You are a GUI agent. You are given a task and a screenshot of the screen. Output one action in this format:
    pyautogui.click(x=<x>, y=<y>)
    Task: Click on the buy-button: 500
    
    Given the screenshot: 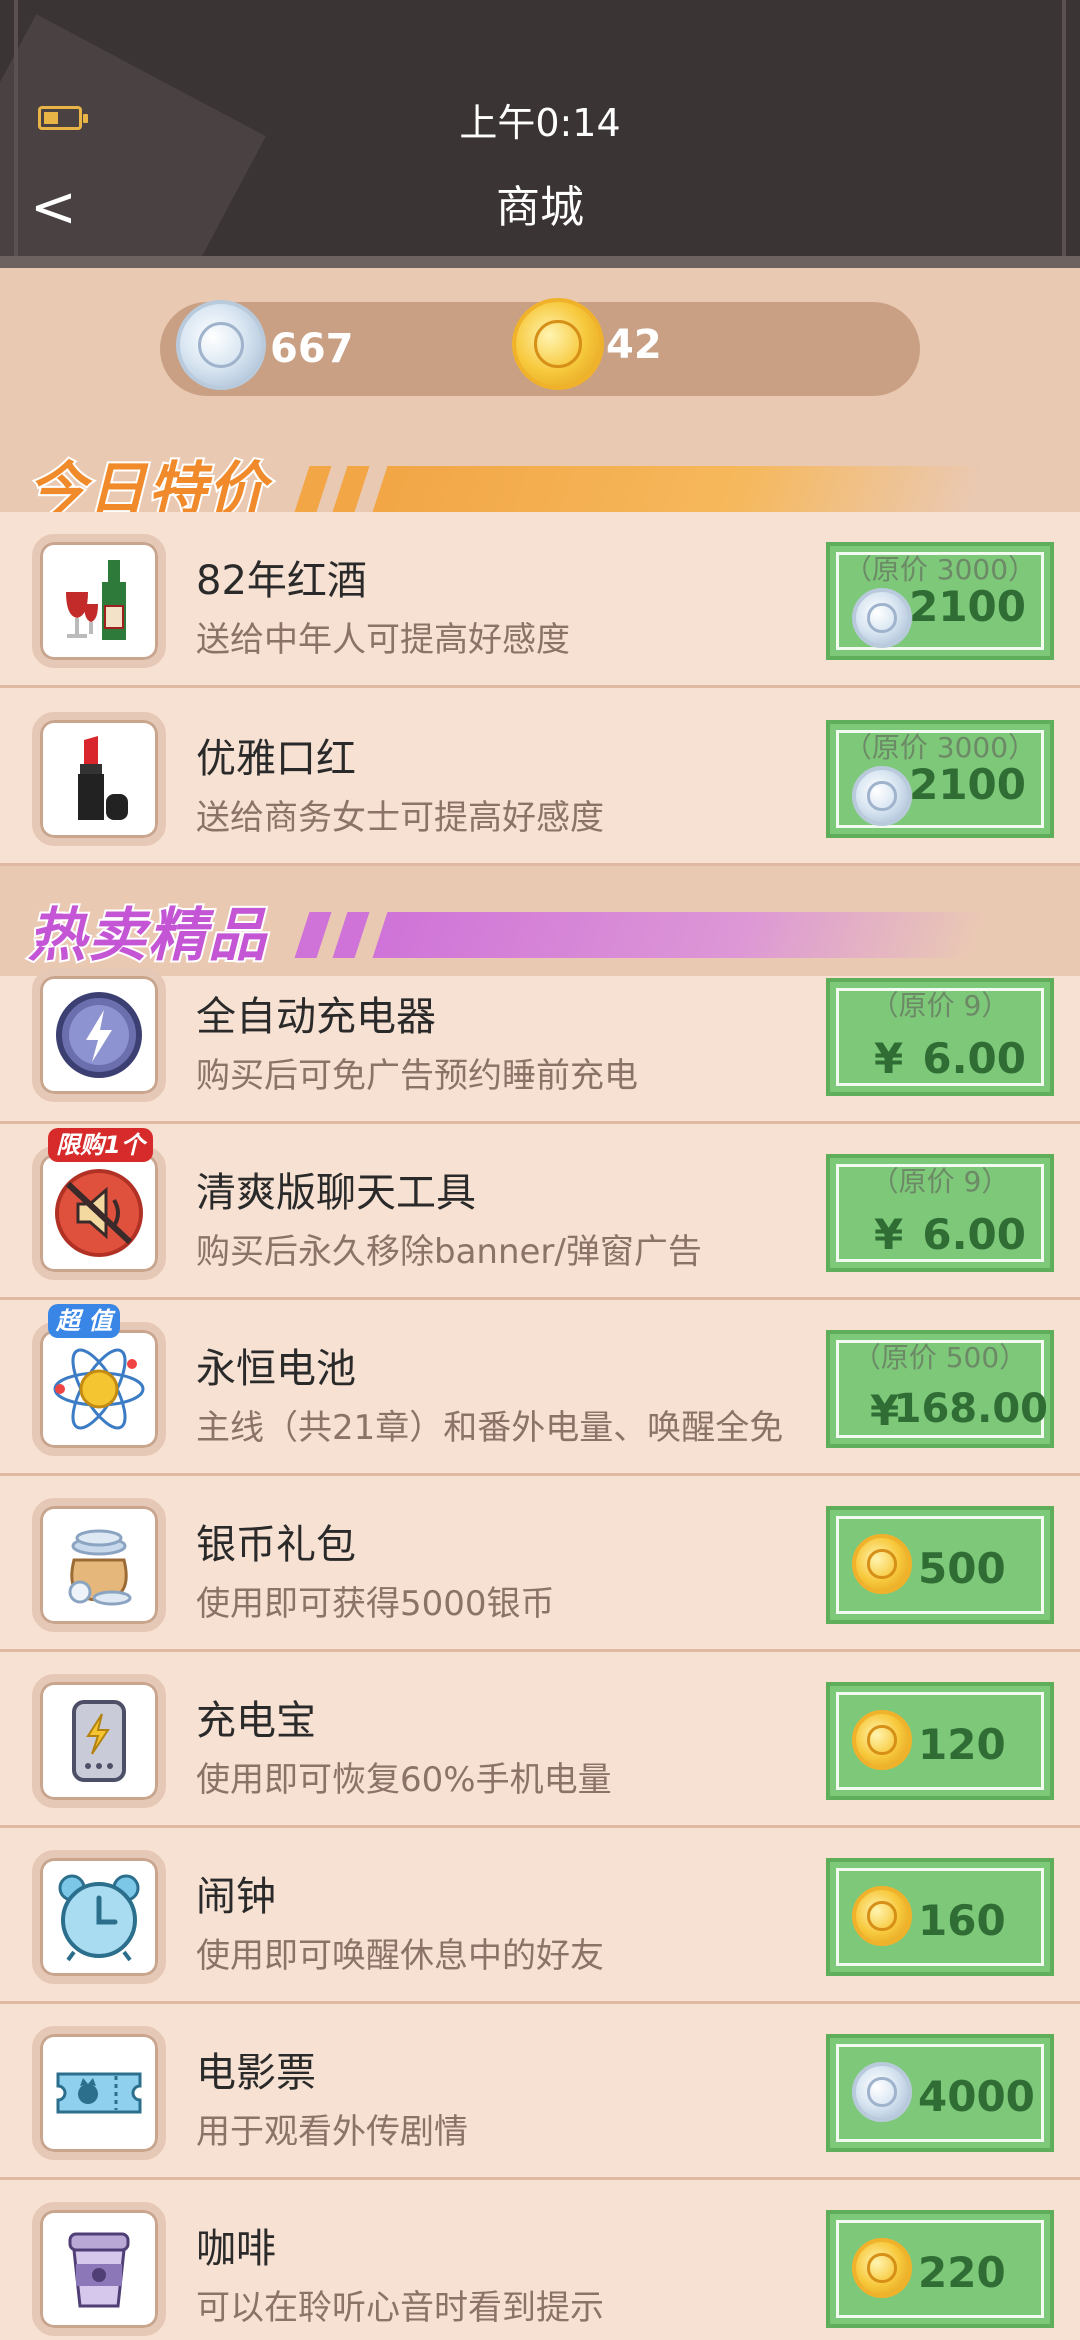 What is the action you would take?
    pyautogui.click(x=940, y=1565)
    